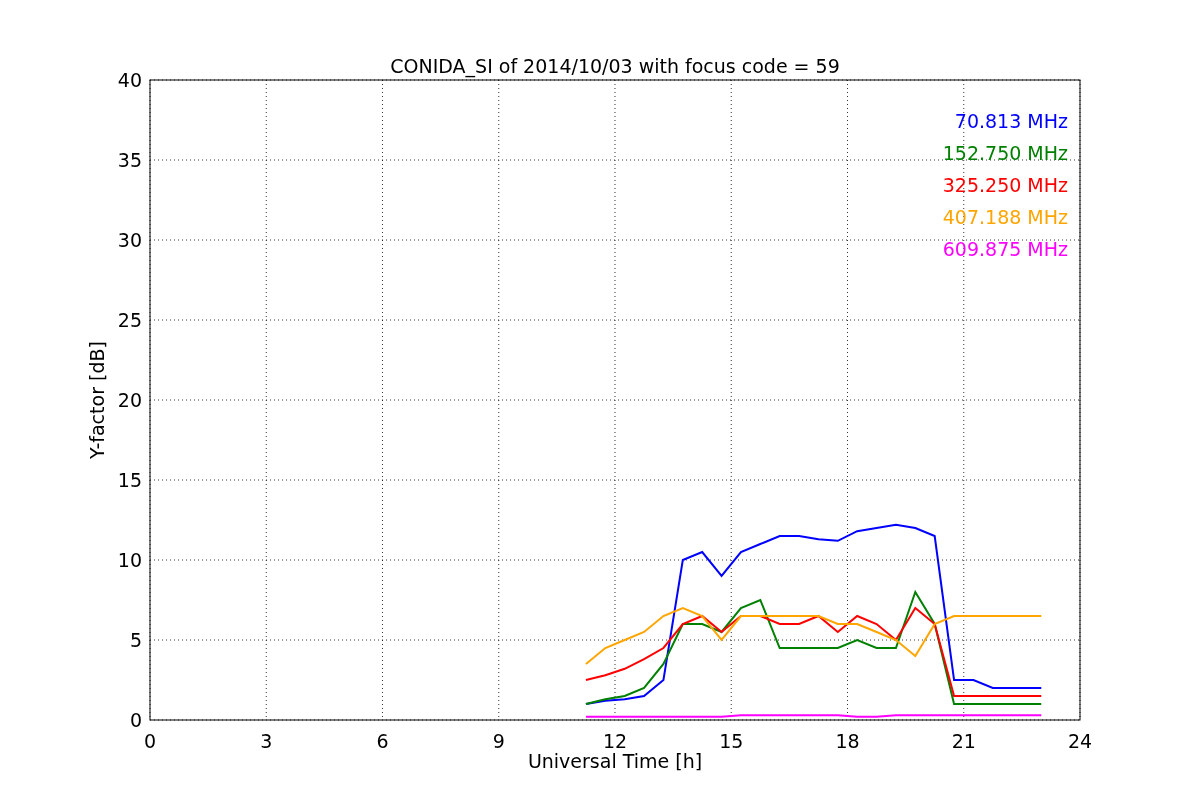 The width and height of the screenshot is (1200, 800). I want to click on chart-title: CONIDA_SI of 2014/10/03 with focus code = 59, so click(615, 66).